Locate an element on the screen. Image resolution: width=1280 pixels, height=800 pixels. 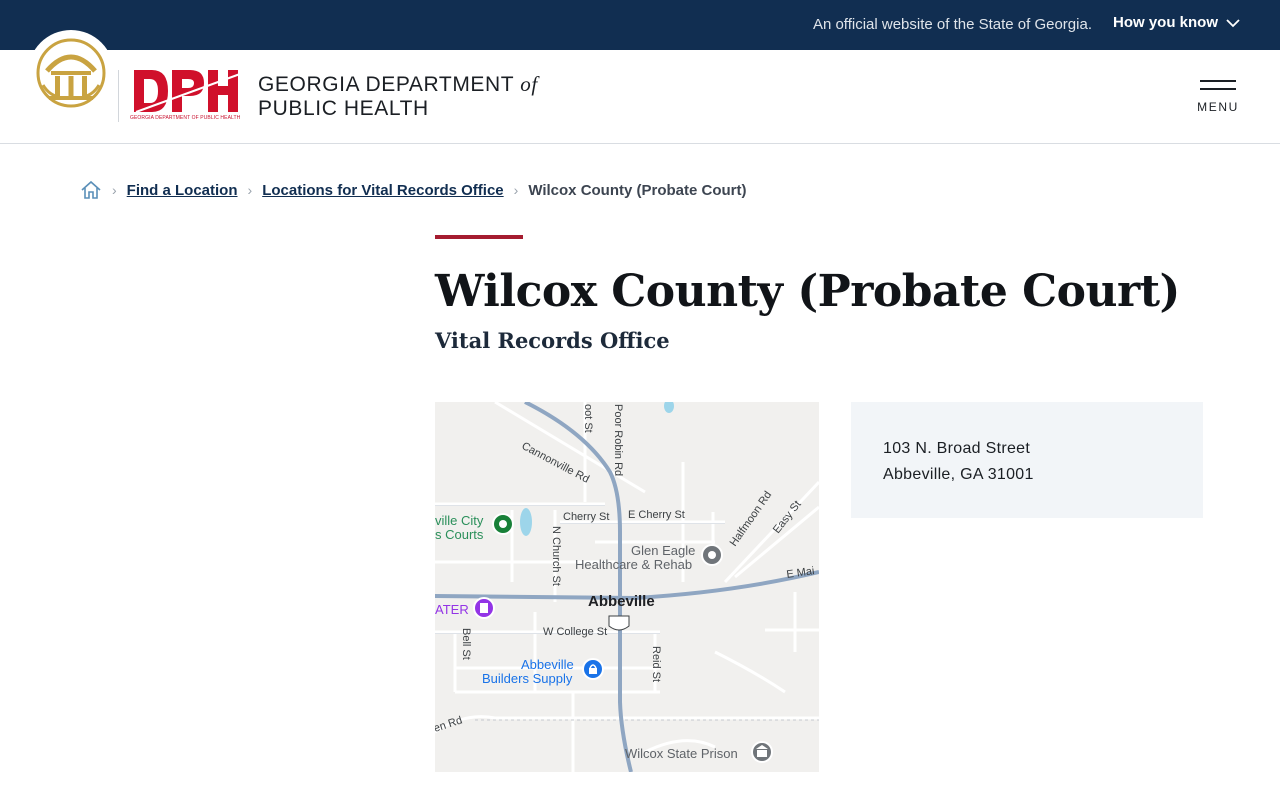
department-name: GEORGIA DEPARTMENT of PUBLIC HEALTH is located at coordinates (398, 96).